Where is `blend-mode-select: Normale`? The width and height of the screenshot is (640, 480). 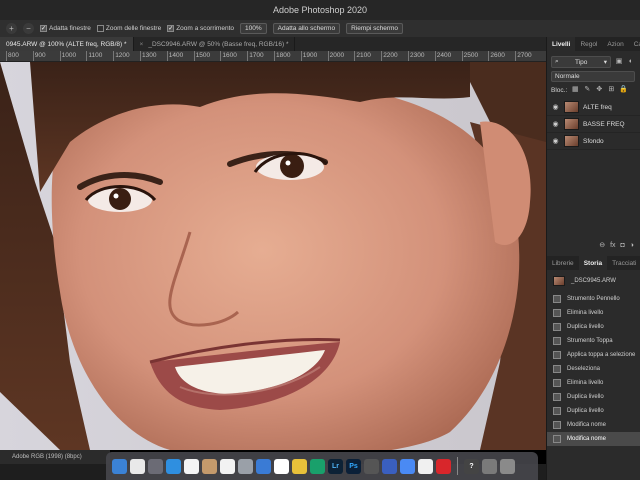 blend-mode-select: Normale is located at coordinates (593, 76).